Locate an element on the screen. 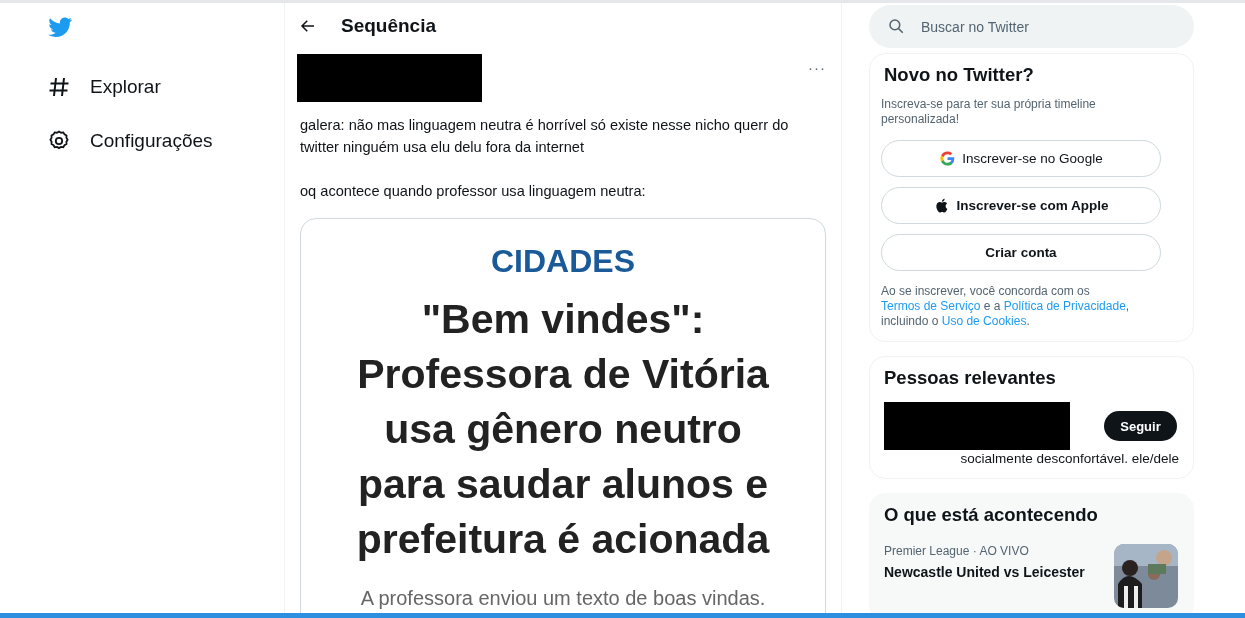 This screenshot has width=1245, height=618. section-label: CIDADES is located at coordinates (563, 261).